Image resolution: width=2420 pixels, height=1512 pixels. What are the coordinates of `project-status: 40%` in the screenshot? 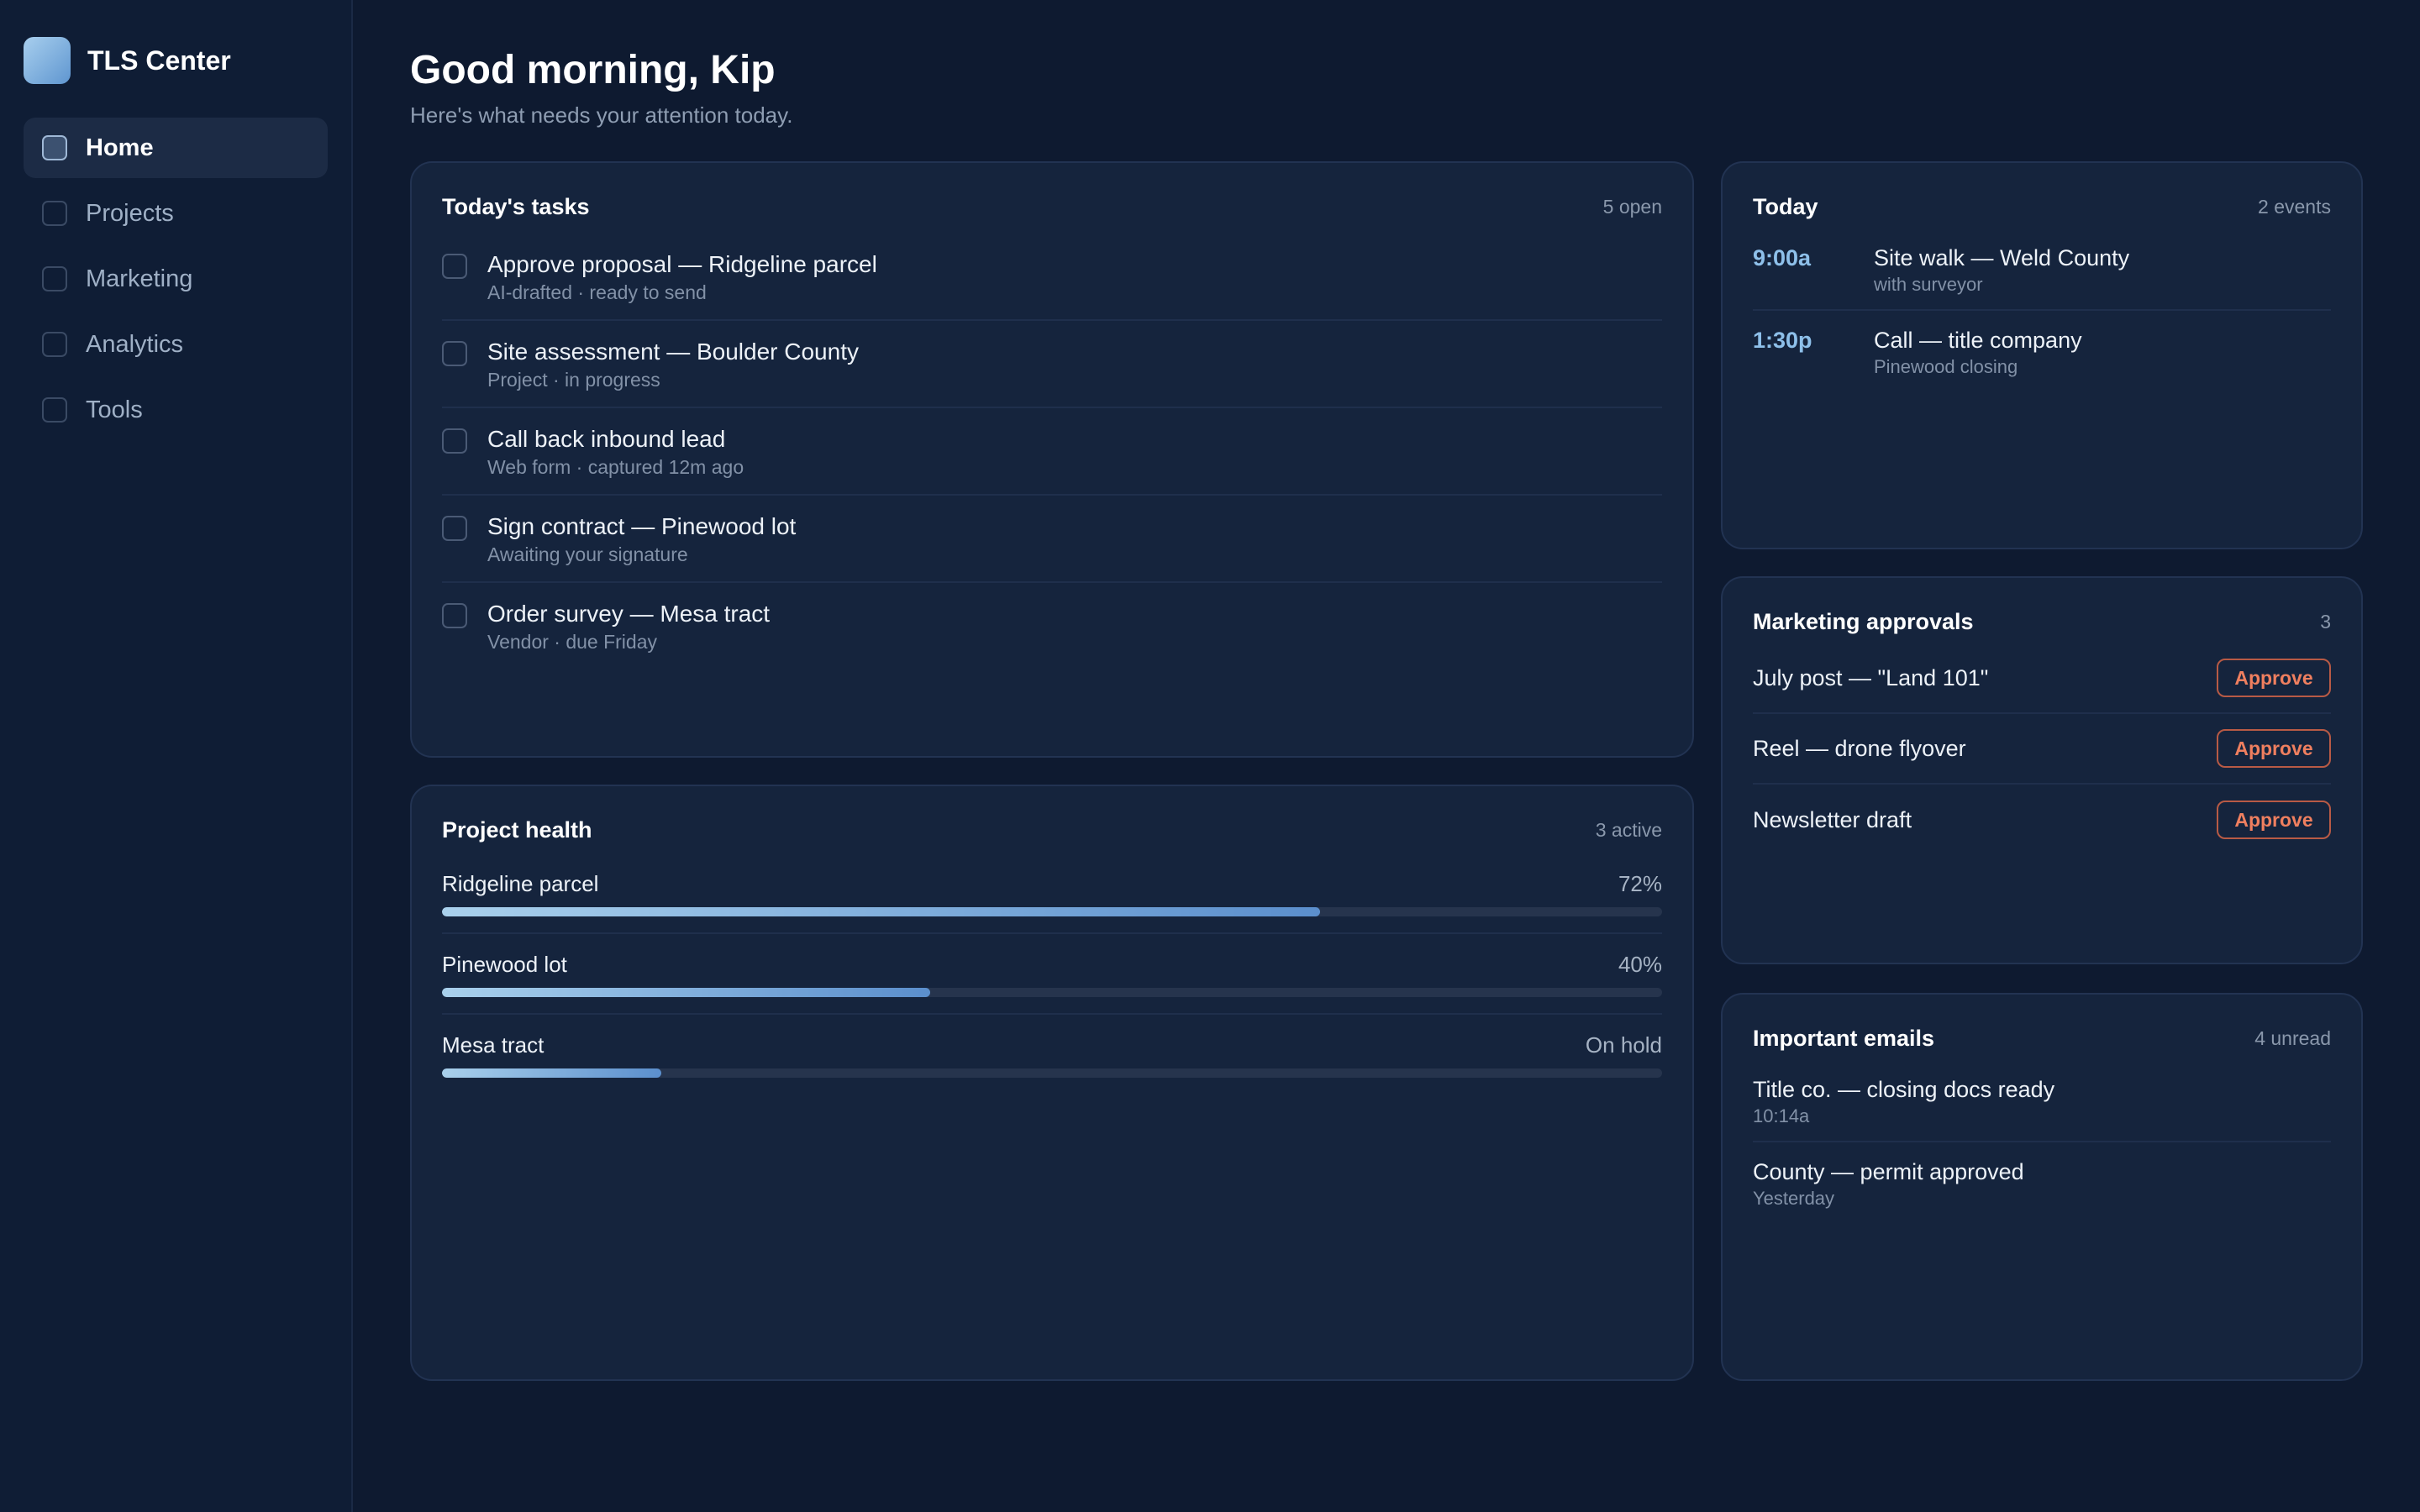 It's located at (1640, 964).